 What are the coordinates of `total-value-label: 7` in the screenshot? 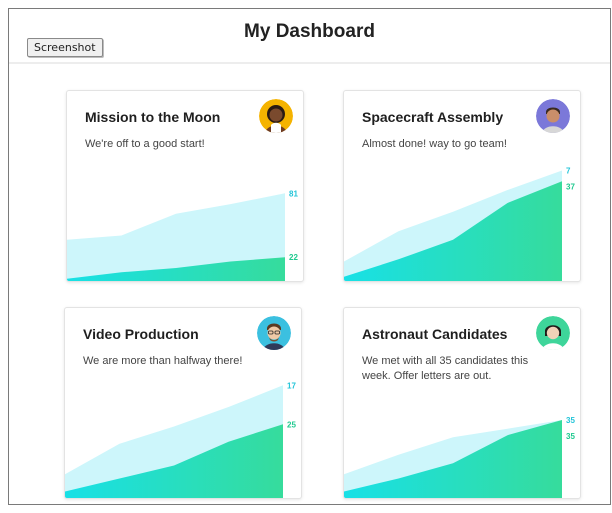 It's located at (568, 171).